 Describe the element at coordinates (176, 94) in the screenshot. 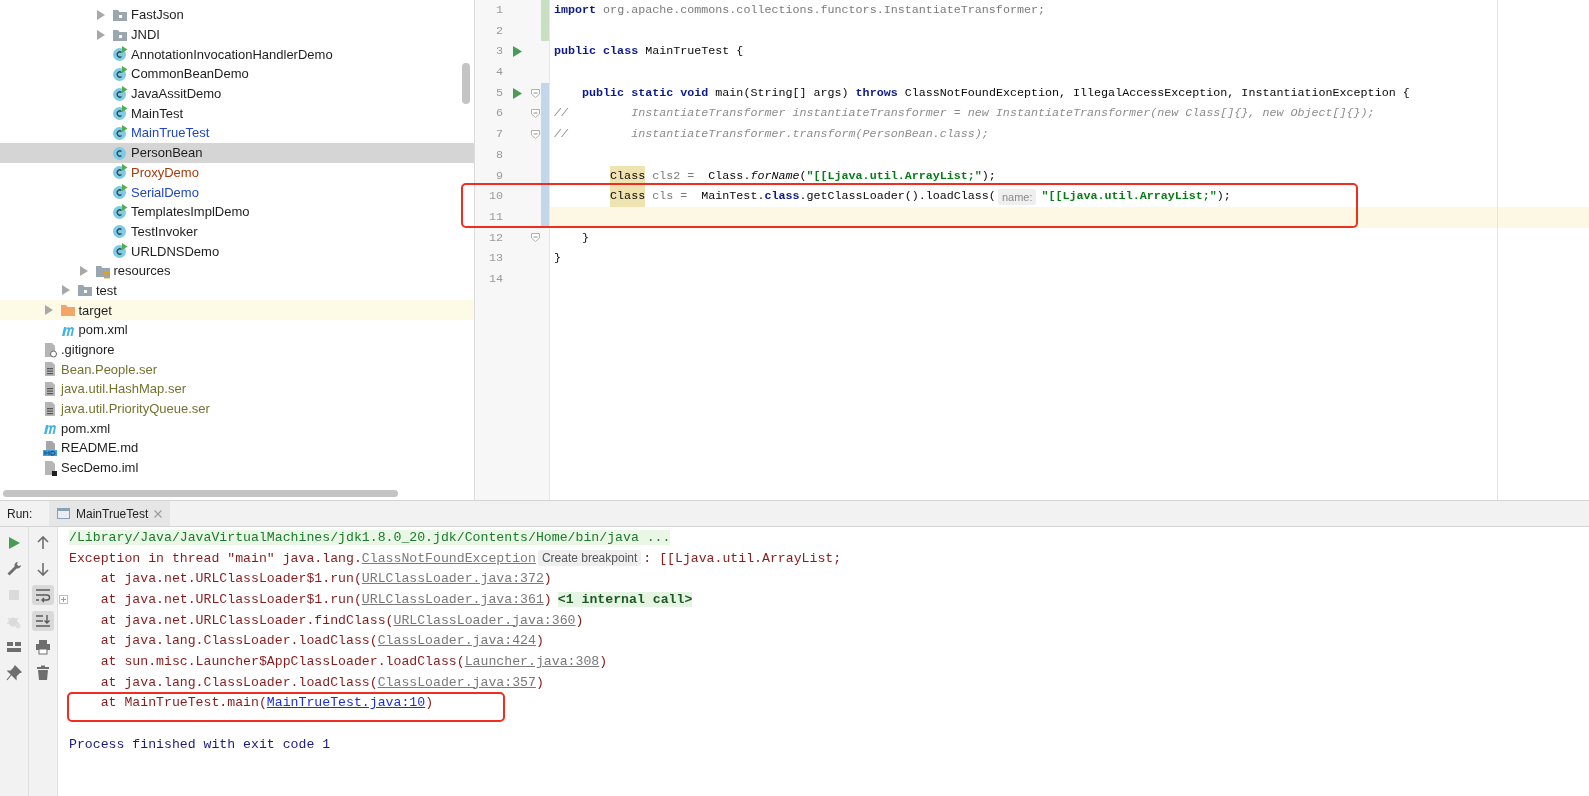

I see `tree-item-label: JavaAssitDemo` at that location.